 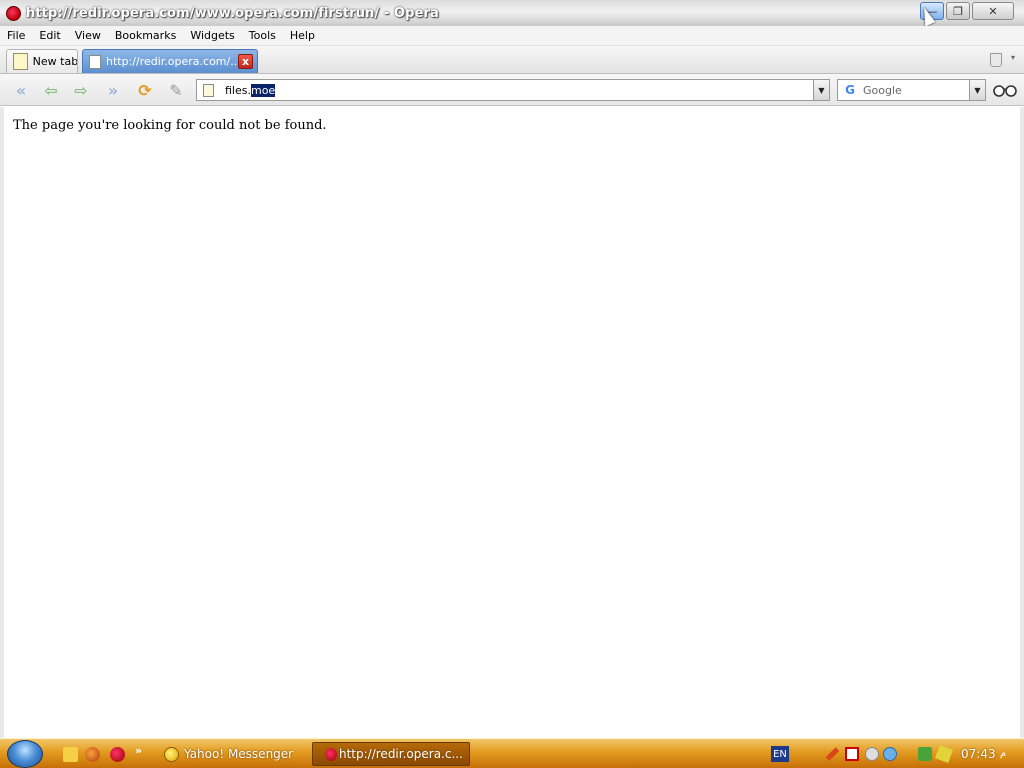 I want to click on language-indicator: EN, so click(x=780, y=754).